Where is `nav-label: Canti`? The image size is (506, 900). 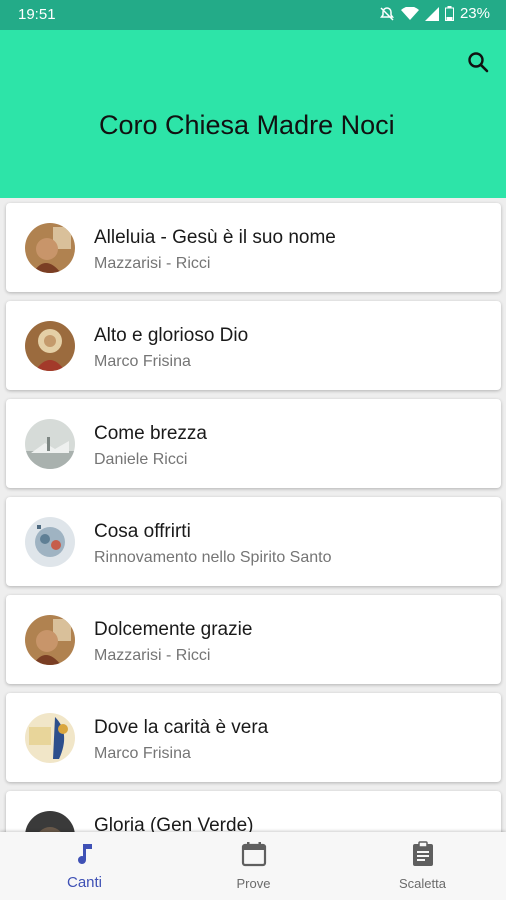 nav-label: Canti is located at coordinates (84, 882).